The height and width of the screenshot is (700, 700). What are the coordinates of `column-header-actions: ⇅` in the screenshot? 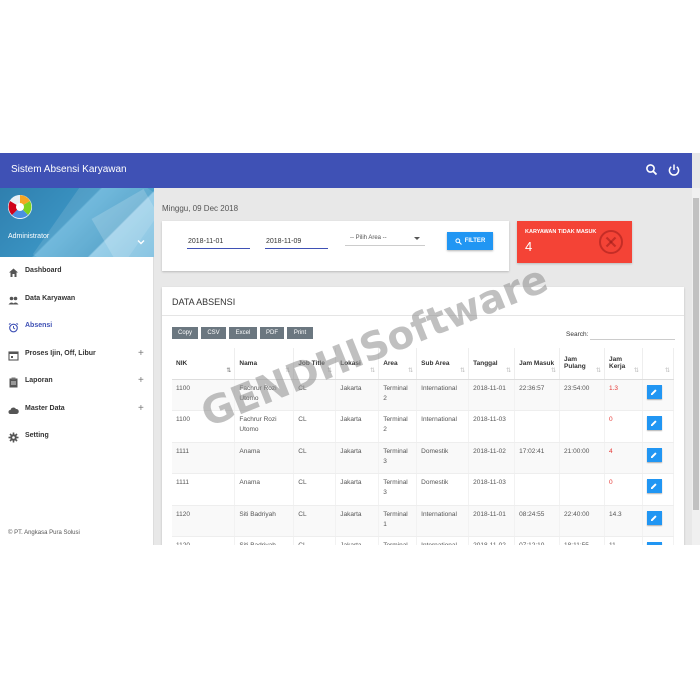 It's located at (658, 364).